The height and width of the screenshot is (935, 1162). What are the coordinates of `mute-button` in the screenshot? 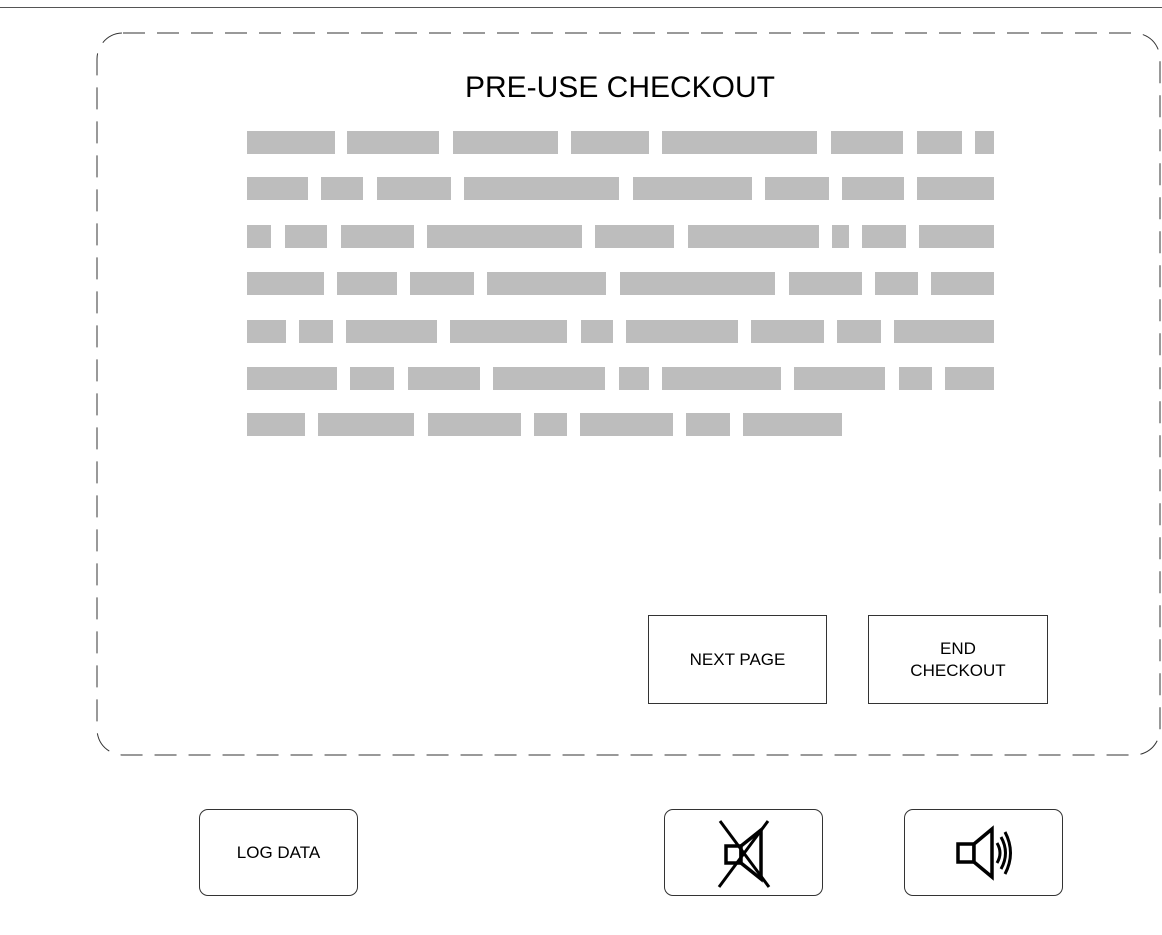 It's located at (743, 852).